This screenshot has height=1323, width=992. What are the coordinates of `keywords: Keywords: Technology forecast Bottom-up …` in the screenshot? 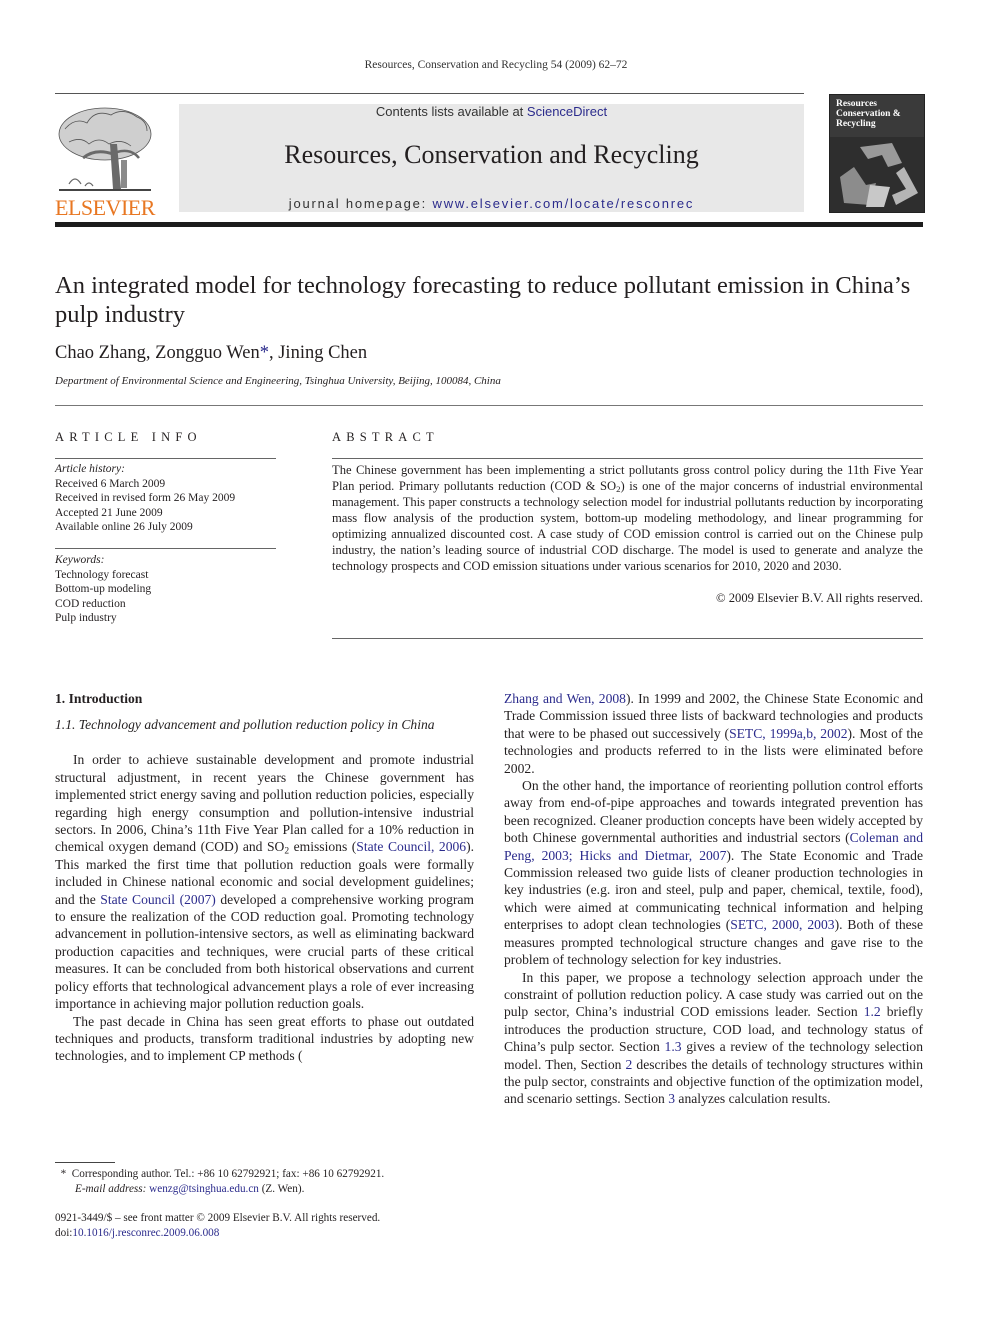 It's located at (103, 589).